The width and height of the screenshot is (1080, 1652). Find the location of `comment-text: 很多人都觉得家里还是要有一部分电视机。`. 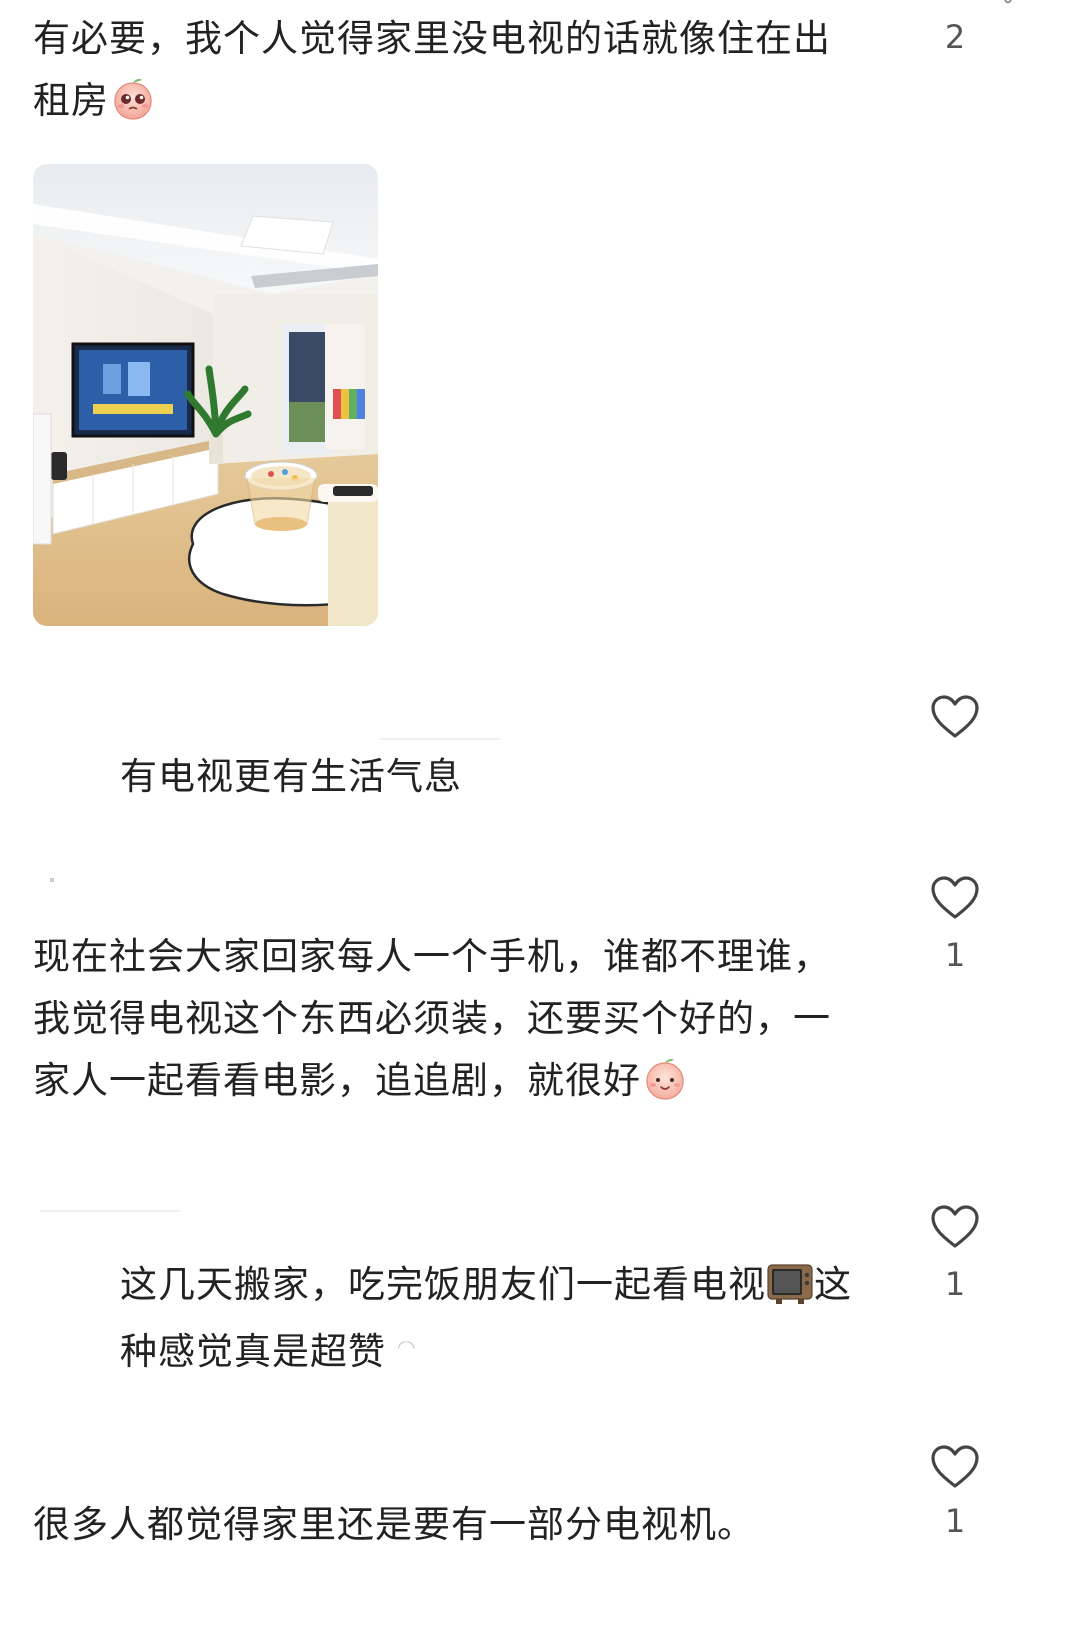

comment-text: 很多人都觉得家里还是要有一部分电视机。 is located at coordinates (394, 1524).